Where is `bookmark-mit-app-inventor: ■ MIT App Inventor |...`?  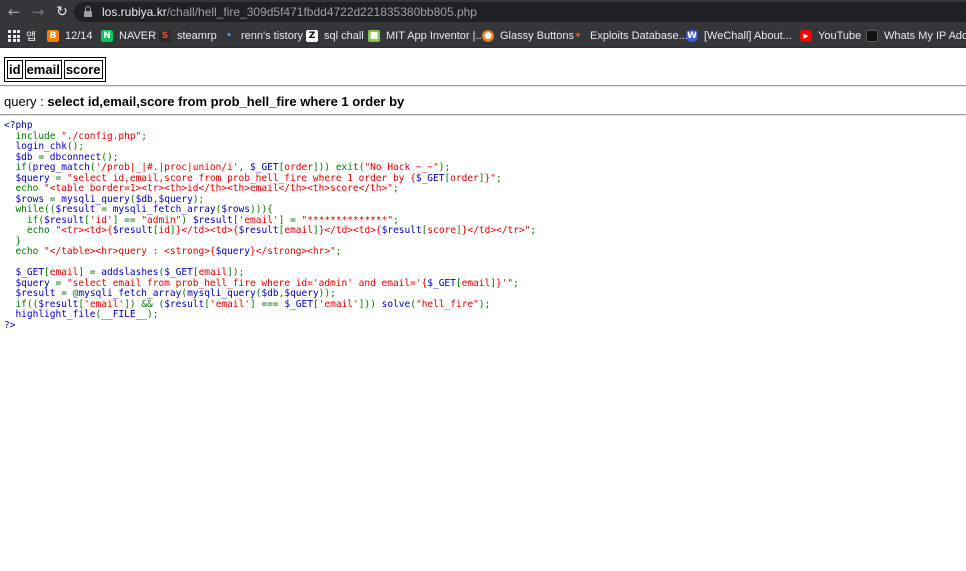 bookmark-mit-app-inventor: ■ MIT App Inventor |... is located at coordinates (426, 36).